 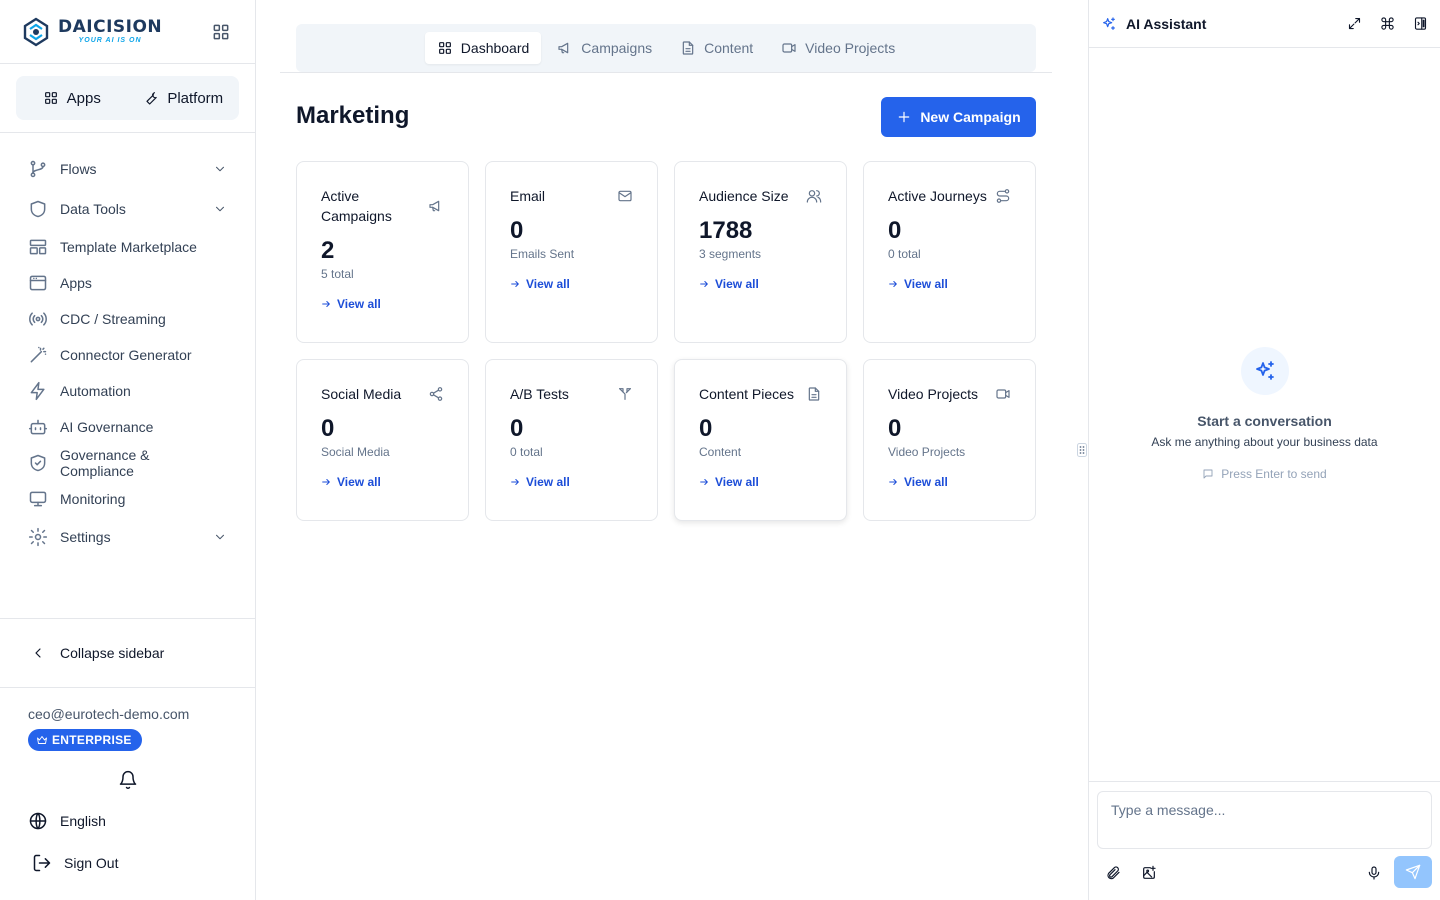 What do you see at coordinates (38, 169) in the screenshot?
I see `git-branch-icon` at bounding box center [38, 169].